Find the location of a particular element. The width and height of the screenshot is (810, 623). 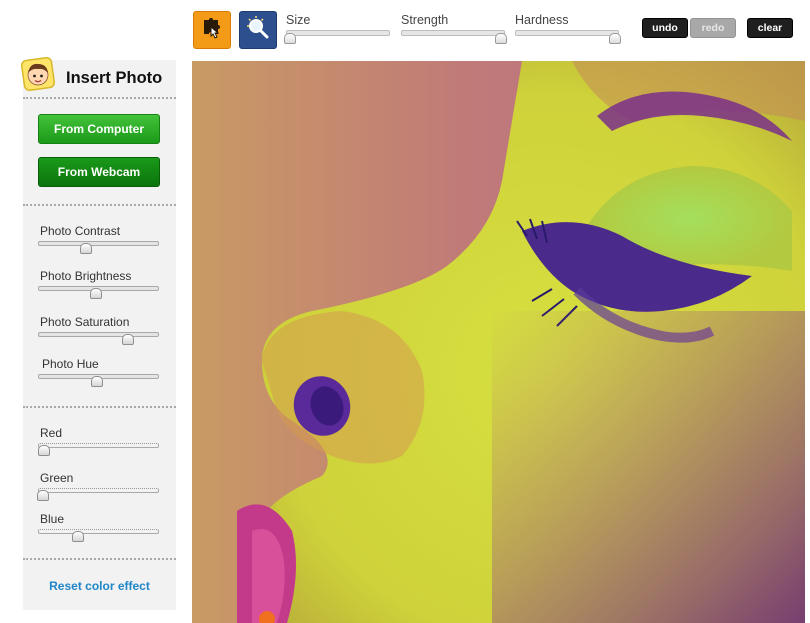

photo-saturation-label: Photo Saturation is located at coordinates (85, 322).